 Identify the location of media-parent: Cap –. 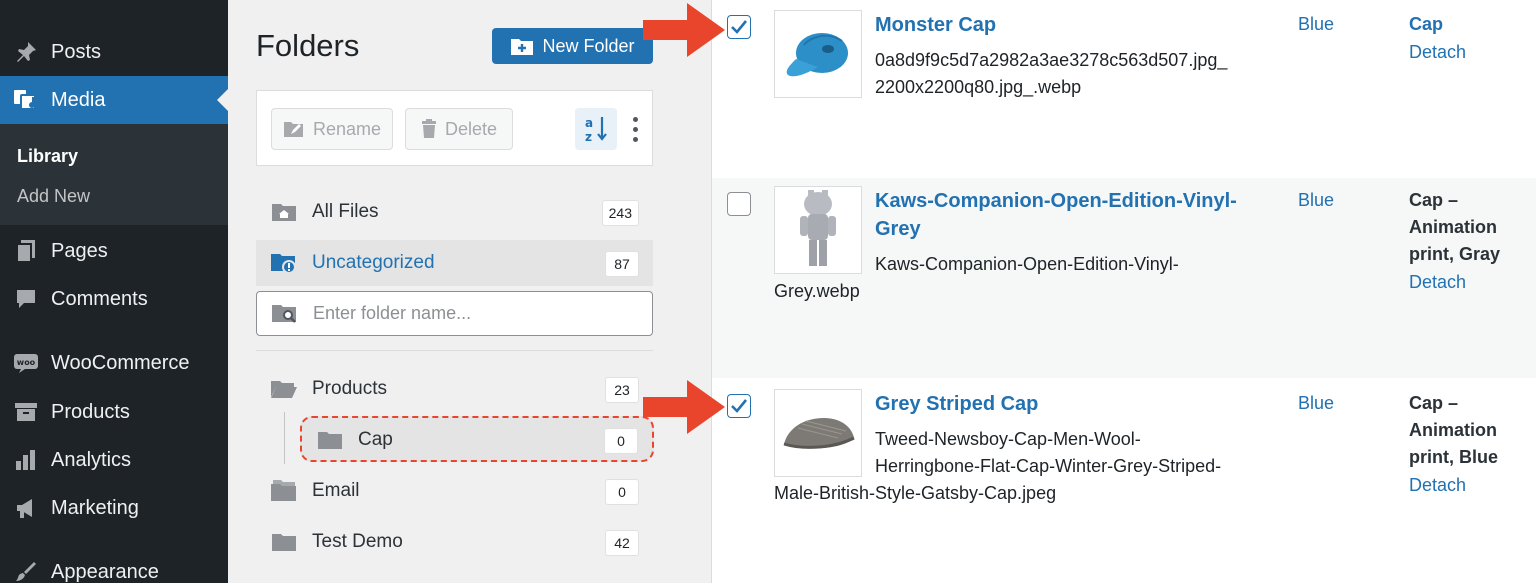
(1434, 403).